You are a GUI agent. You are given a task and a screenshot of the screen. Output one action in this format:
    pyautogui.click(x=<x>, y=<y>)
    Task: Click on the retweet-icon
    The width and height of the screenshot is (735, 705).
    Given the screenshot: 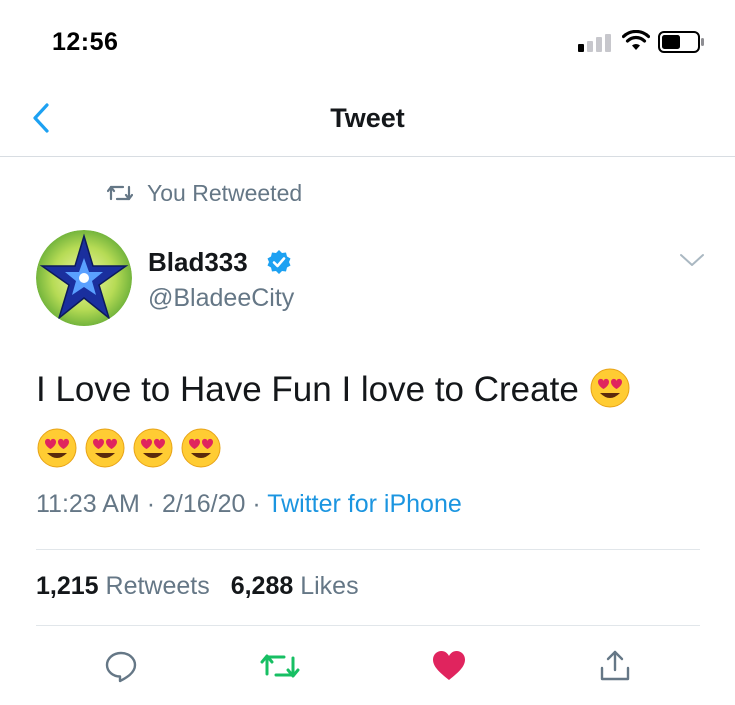 What is the action you would take?
    pyautogui.click(x=280, y=666)
    